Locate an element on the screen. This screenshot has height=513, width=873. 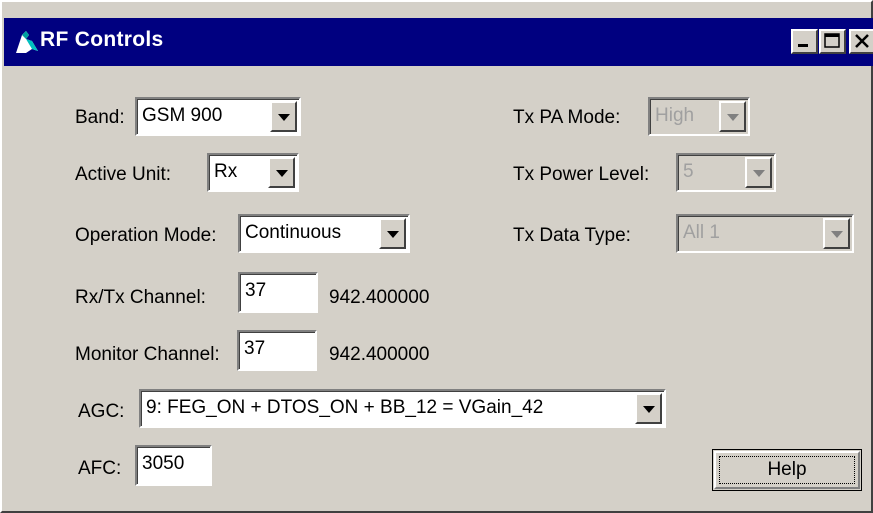
band-select: GSM 900 is located at coordinates (218, 116).